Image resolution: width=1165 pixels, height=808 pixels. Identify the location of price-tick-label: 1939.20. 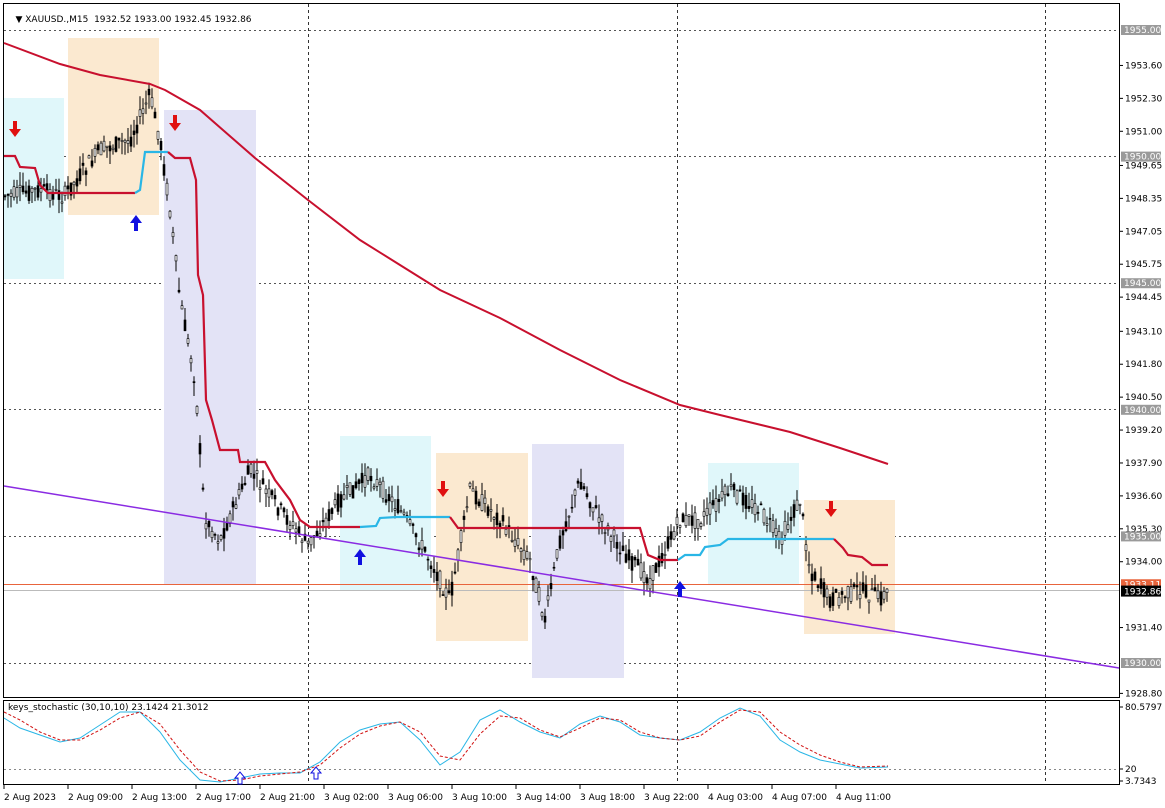
(1143, 431).